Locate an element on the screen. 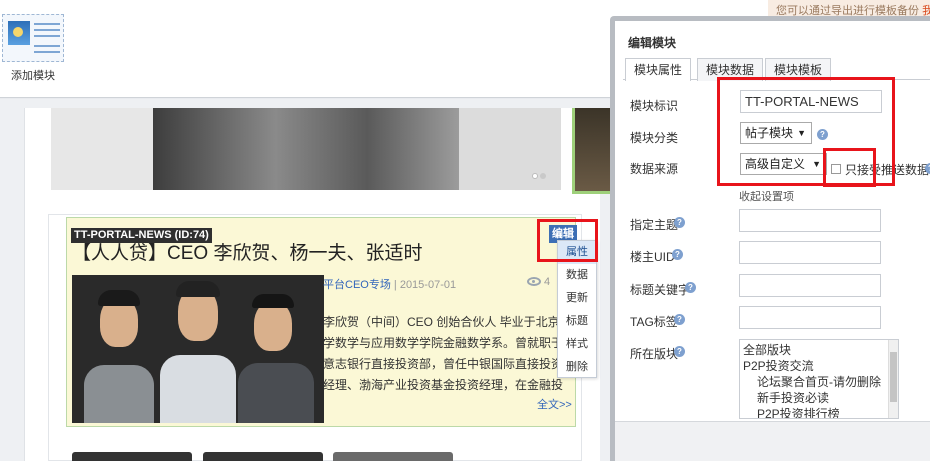 The image size is (930, 461). forum-label: 所在版块 is located at coordinates (654, 354).